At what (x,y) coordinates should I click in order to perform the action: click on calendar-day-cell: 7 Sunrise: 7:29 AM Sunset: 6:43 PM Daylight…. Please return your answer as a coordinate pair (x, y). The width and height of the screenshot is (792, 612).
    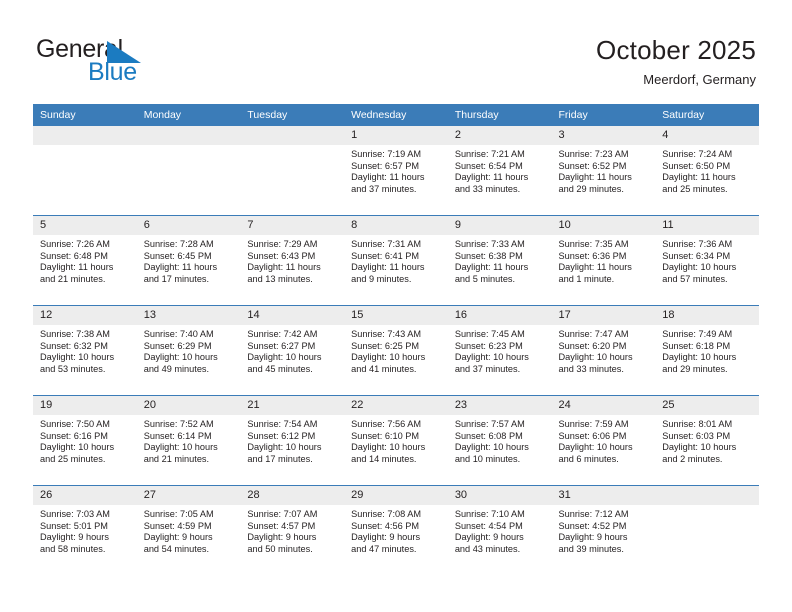
    Looking at the image, I should click on (292, 260).